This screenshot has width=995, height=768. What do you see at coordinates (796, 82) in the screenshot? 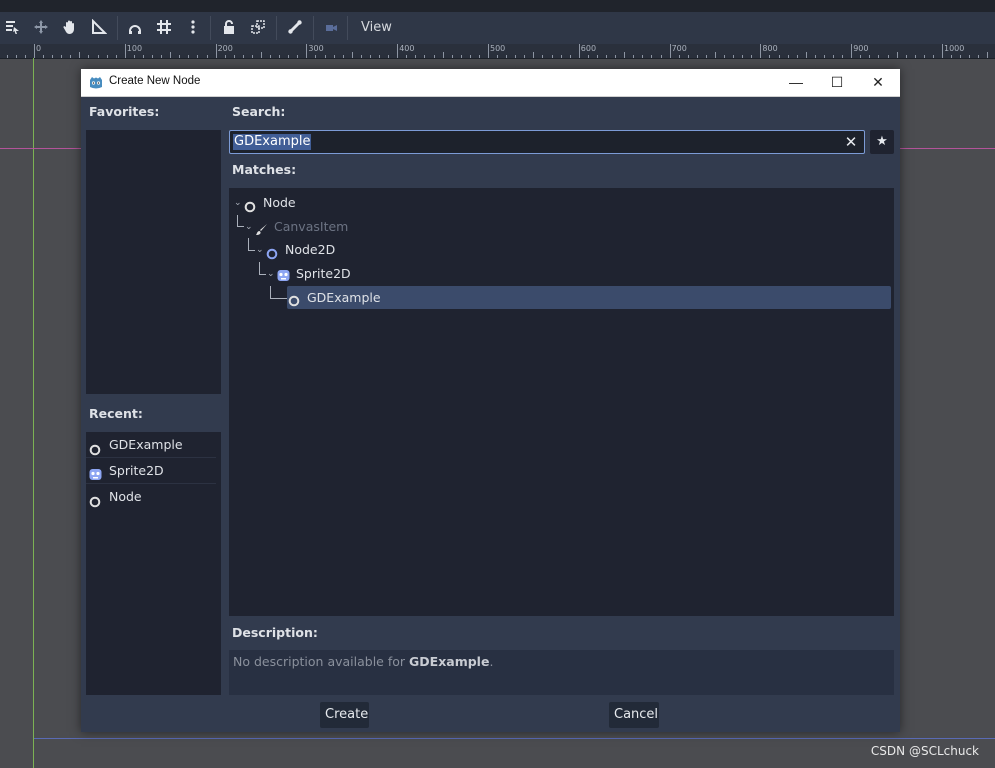
I see `minimize-button: —` at bounding box center [796, 82].